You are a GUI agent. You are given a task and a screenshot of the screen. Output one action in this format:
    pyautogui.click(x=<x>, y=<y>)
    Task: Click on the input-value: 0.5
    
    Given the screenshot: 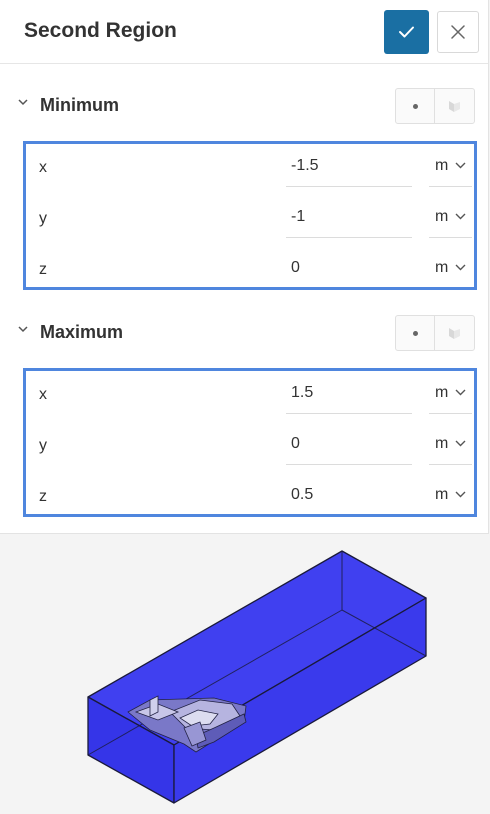 What is the action you would take?
    pyautogui.click(x=302, y=494)
    